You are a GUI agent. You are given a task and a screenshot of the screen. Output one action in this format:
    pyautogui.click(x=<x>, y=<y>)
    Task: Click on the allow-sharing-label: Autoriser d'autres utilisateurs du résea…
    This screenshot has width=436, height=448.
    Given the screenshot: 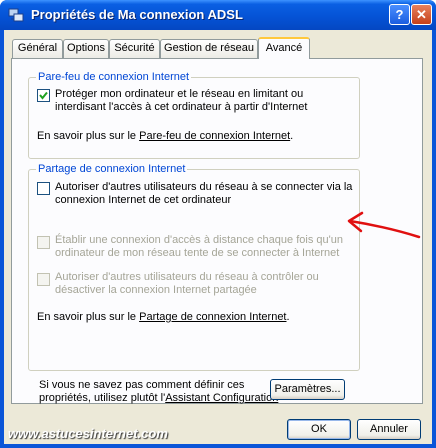 What is the action you would take?
    pyautogui.click(x=204, y=193)
    